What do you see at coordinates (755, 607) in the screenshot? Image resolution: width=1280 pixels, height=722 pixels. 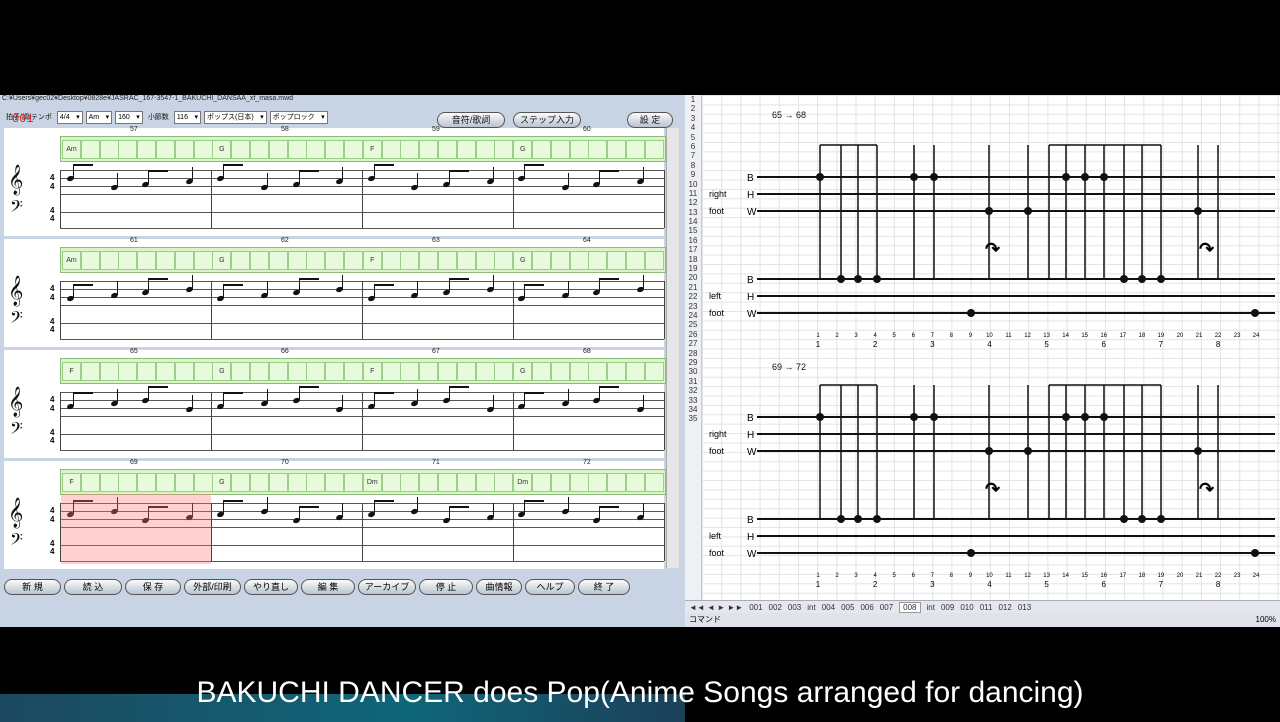 I see `sheet-tab-001: 001` at bounding box center [755, 607].